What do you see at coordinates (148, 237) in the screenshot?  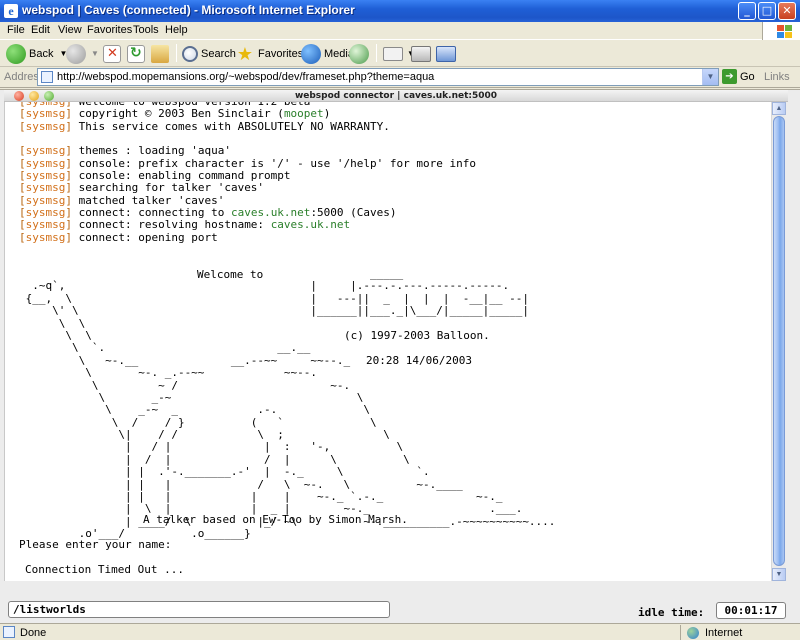 I see `console-message: connect: opening port` at bounding box center [148, 237].